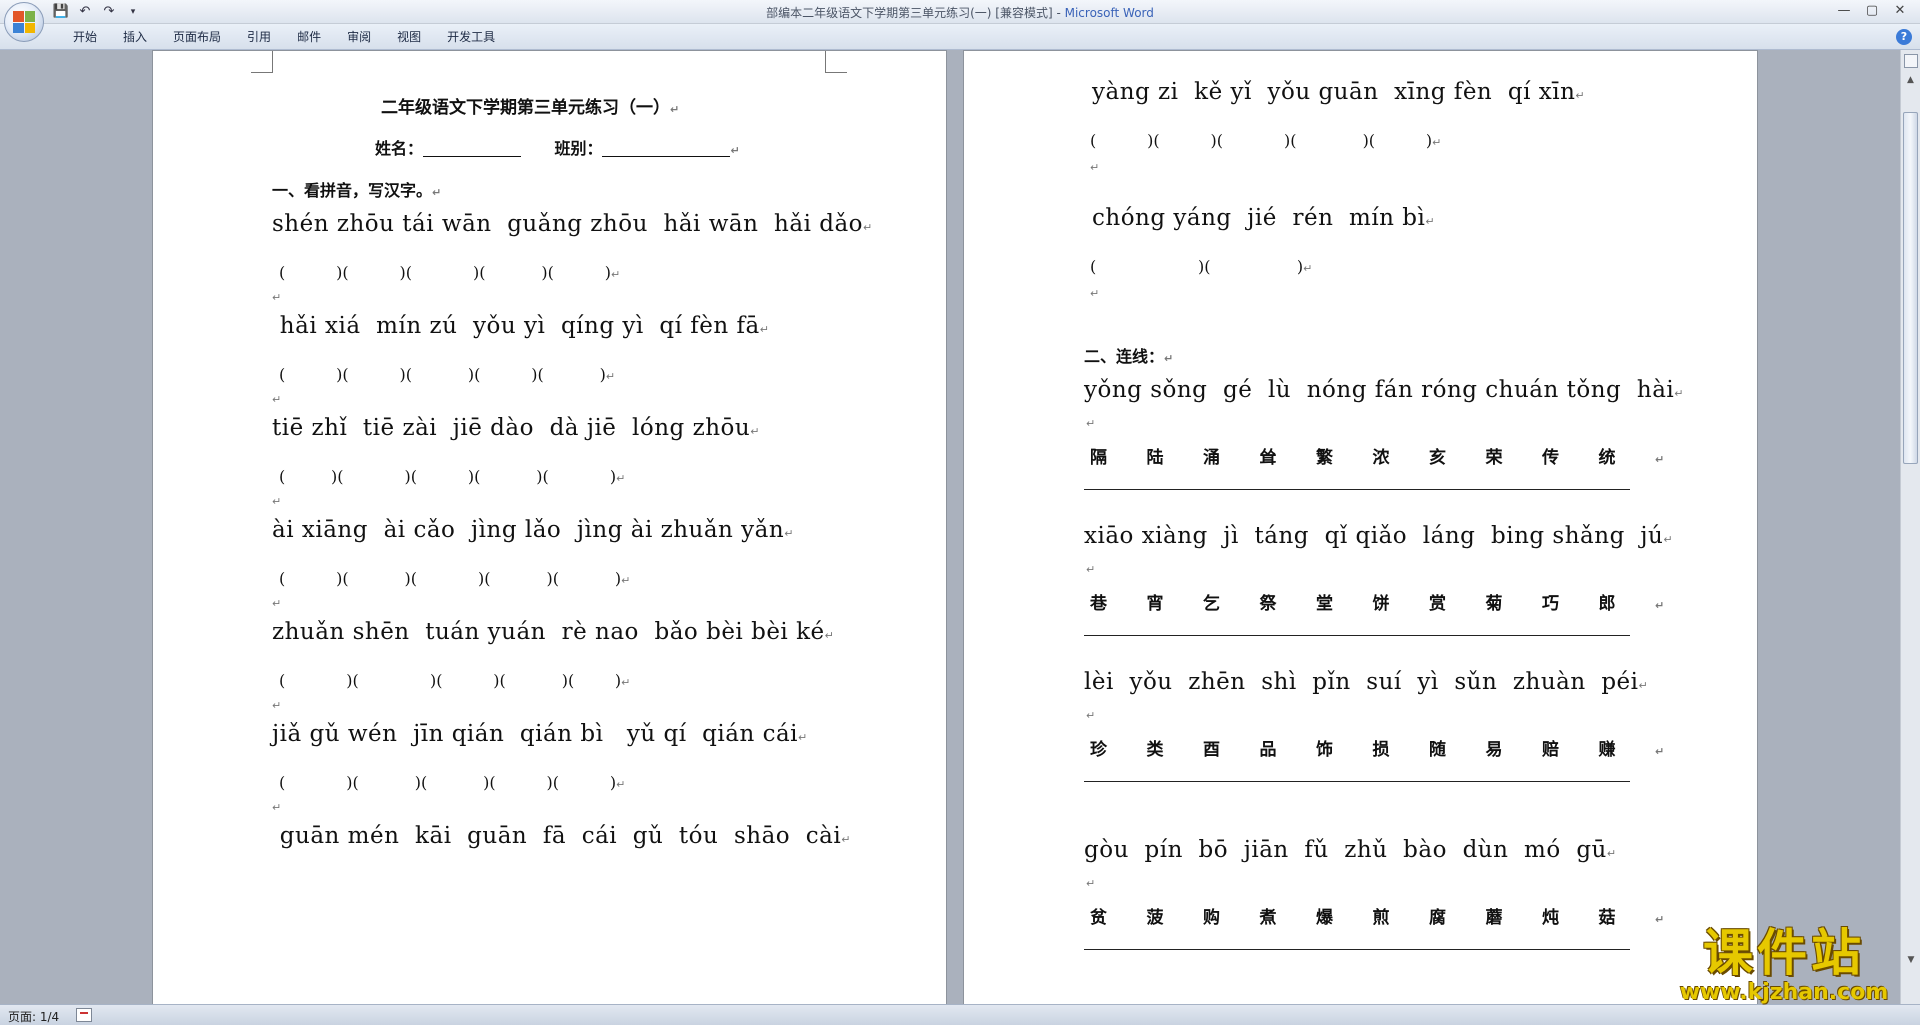  I want to click on hanzi-character: 宵, so click(1175, 601).